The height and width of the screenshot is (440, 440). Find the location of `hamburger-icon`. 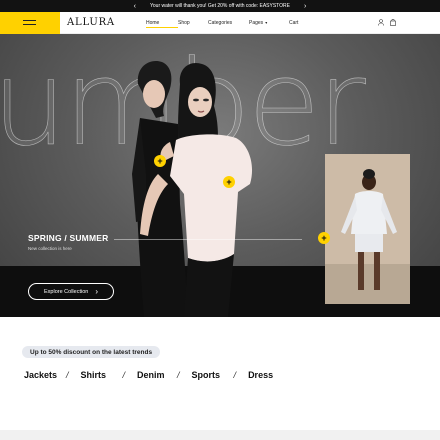

hamburger-icon is located at coordinates (29, 24).